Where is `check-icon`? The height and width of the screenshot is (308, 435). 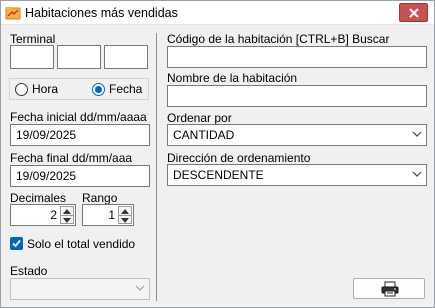 check-icon is located at coordinates (16, 243).